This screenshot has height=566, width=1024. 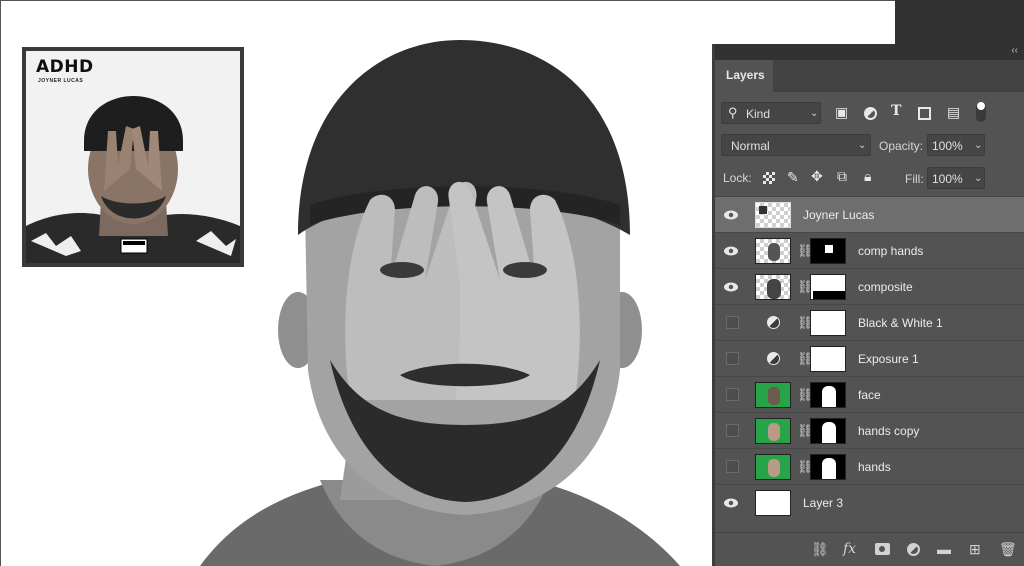 I want to click on link-layers-icon: ⛓, so click(x=820, y=549).